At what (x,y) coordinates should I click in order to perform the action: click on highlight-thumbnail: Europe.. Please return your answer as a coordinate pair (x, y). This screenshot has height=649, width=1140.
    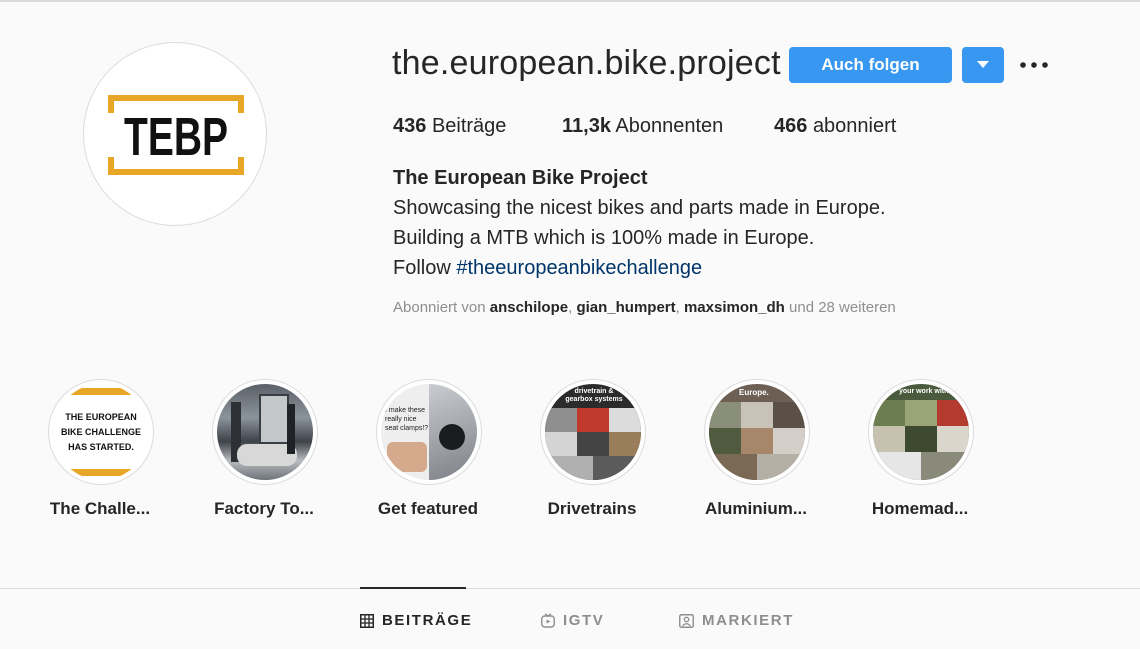
    Looking at the image, I should click on (757, 432).